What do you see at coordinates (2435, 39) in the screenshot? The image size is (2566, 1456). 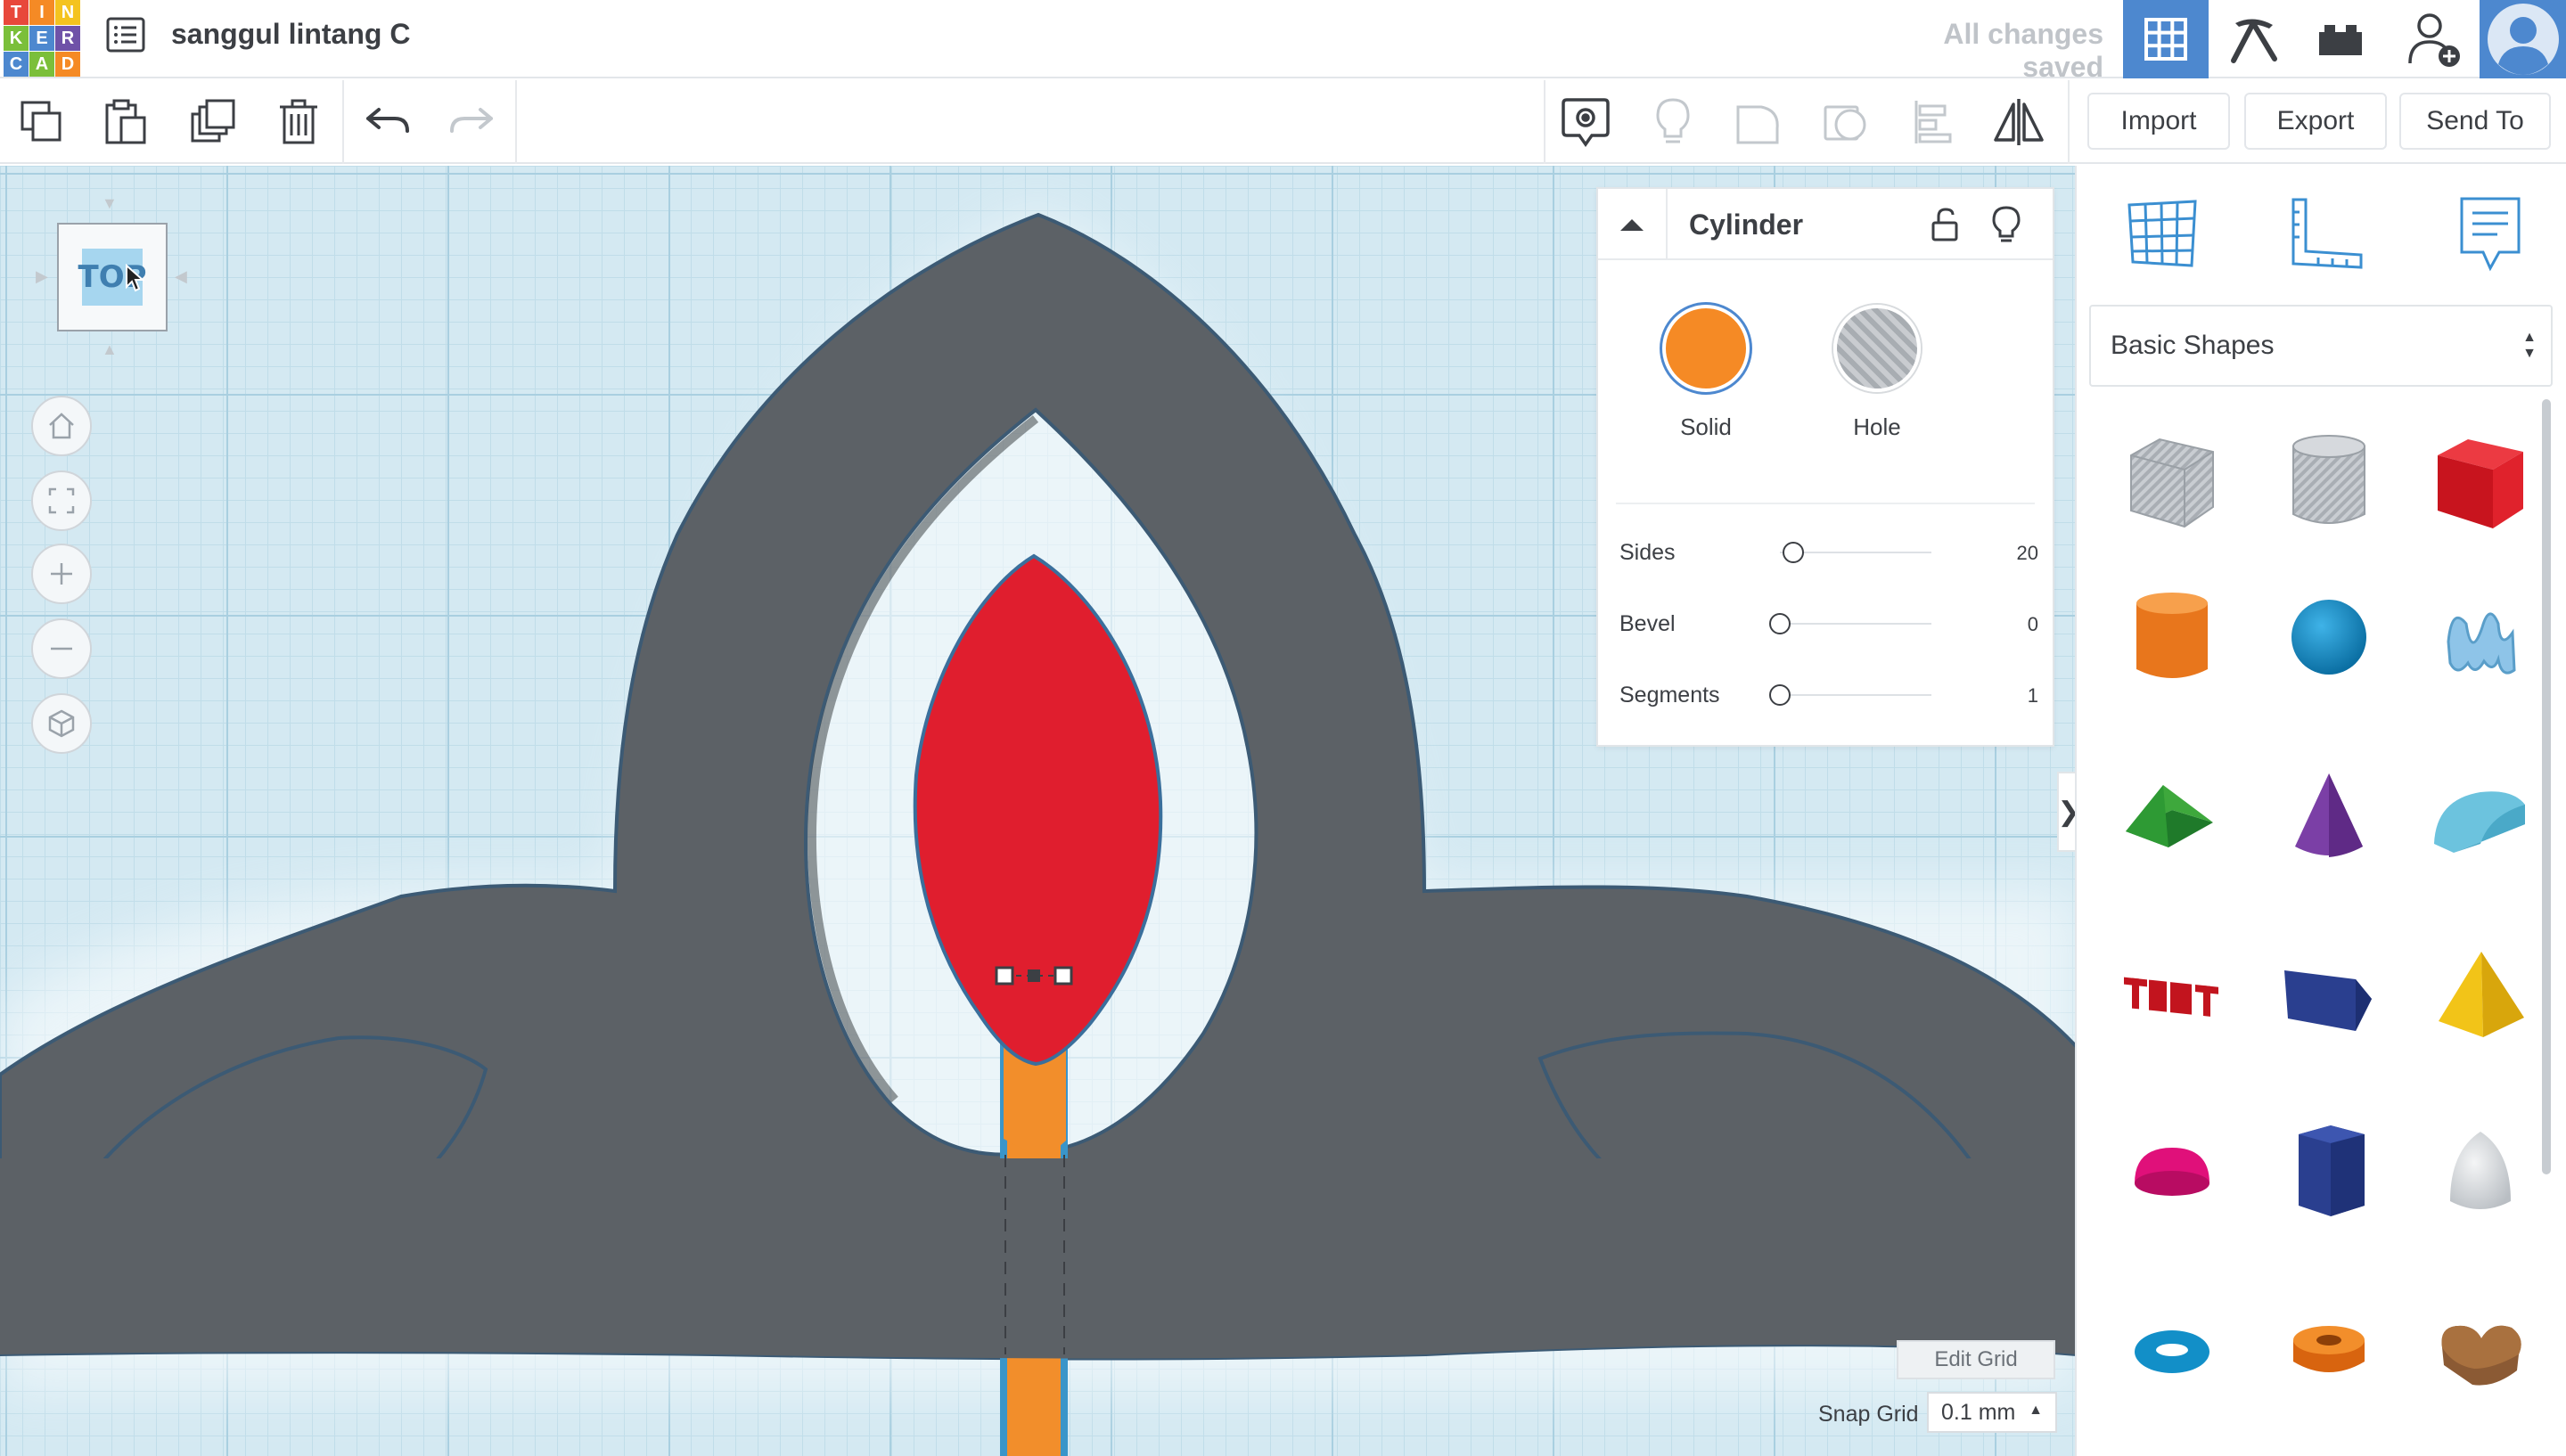 I see `invite-user-button` at bounding box center [2435, 39].